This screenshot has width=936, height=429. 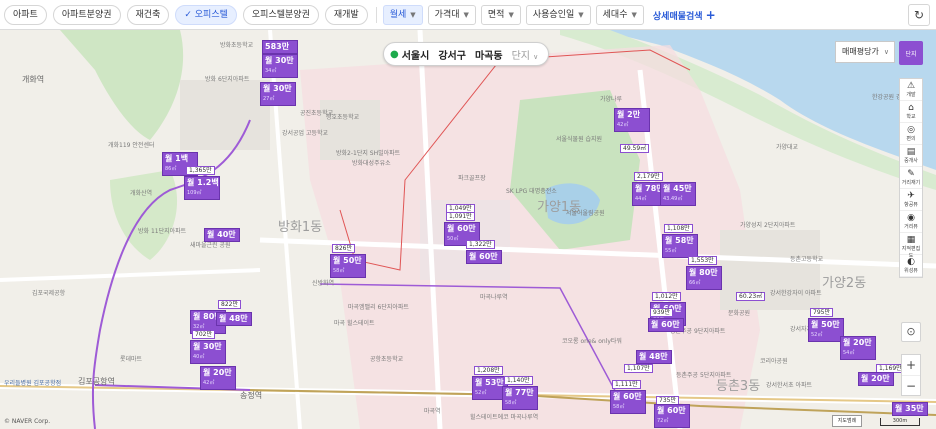 I want to click on dropdown-price: 가격대 ▼, so click(x=451, y=14).